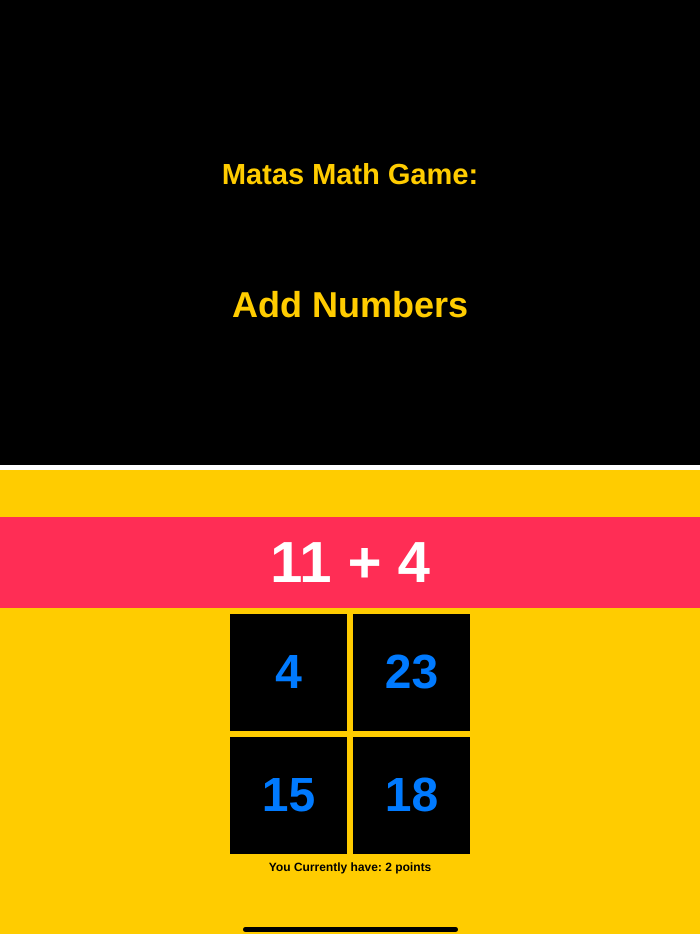 The height and width of the screenshot is (934, 700). Describe the element at coordinates (411, 795) in the screenshot. I see `answer-button: 18` at that location.